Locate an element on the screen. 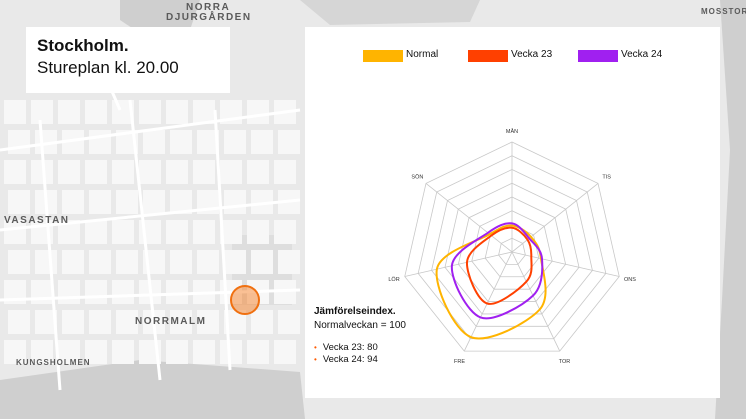  title-city: Stockholm. is located at coordinates (83, 45).